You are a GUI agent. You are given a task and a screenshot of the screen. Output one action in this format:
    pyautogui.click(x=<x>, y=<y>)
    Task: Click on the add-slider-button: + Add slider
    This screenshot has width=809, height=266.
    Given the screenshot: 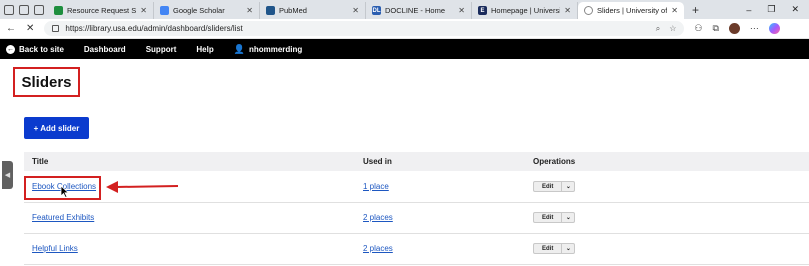 What is the action you would take?
    pyautogui.click(x=56, y=128)
    